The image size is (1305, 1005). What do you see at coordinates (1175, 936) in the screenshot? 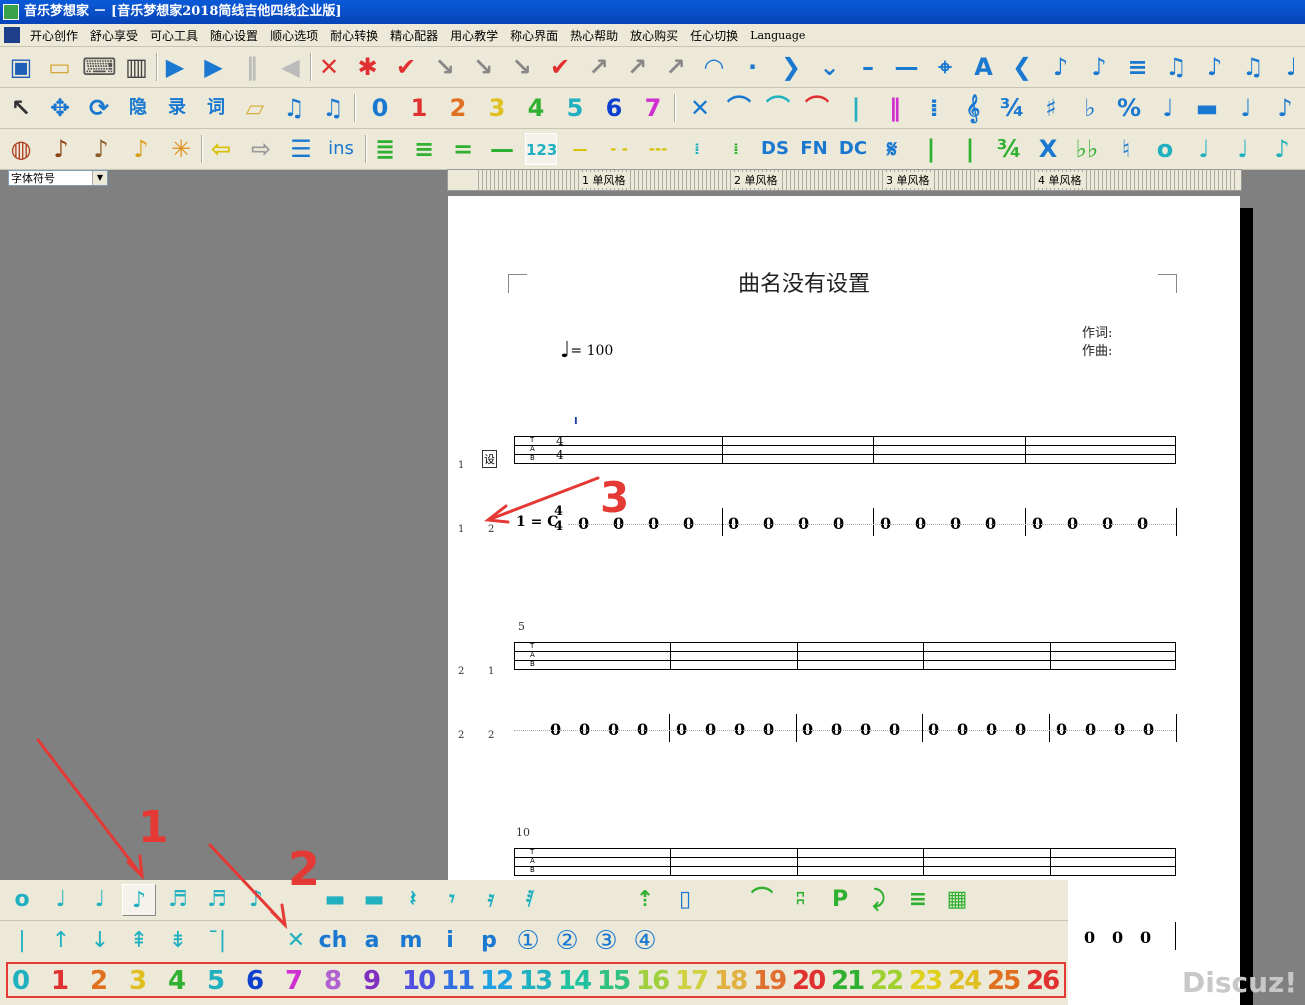
I see `barline` at bounding box center [1175, 936].